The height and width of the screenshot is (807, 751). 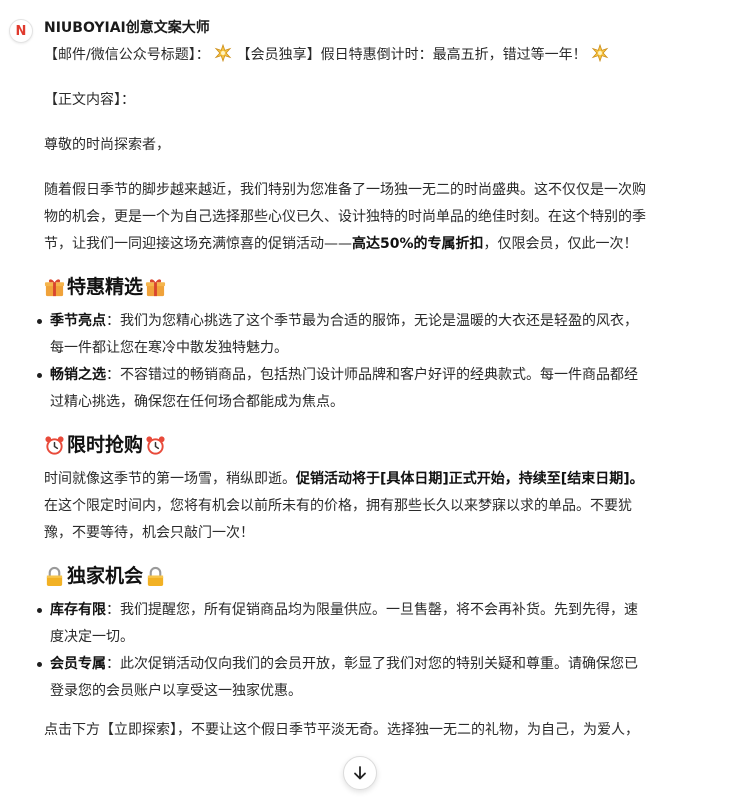 What do you see at coordinates (105, 445) in the screenshot?
I see `section-title: 限时抢购` at bounding box center [105, 445].